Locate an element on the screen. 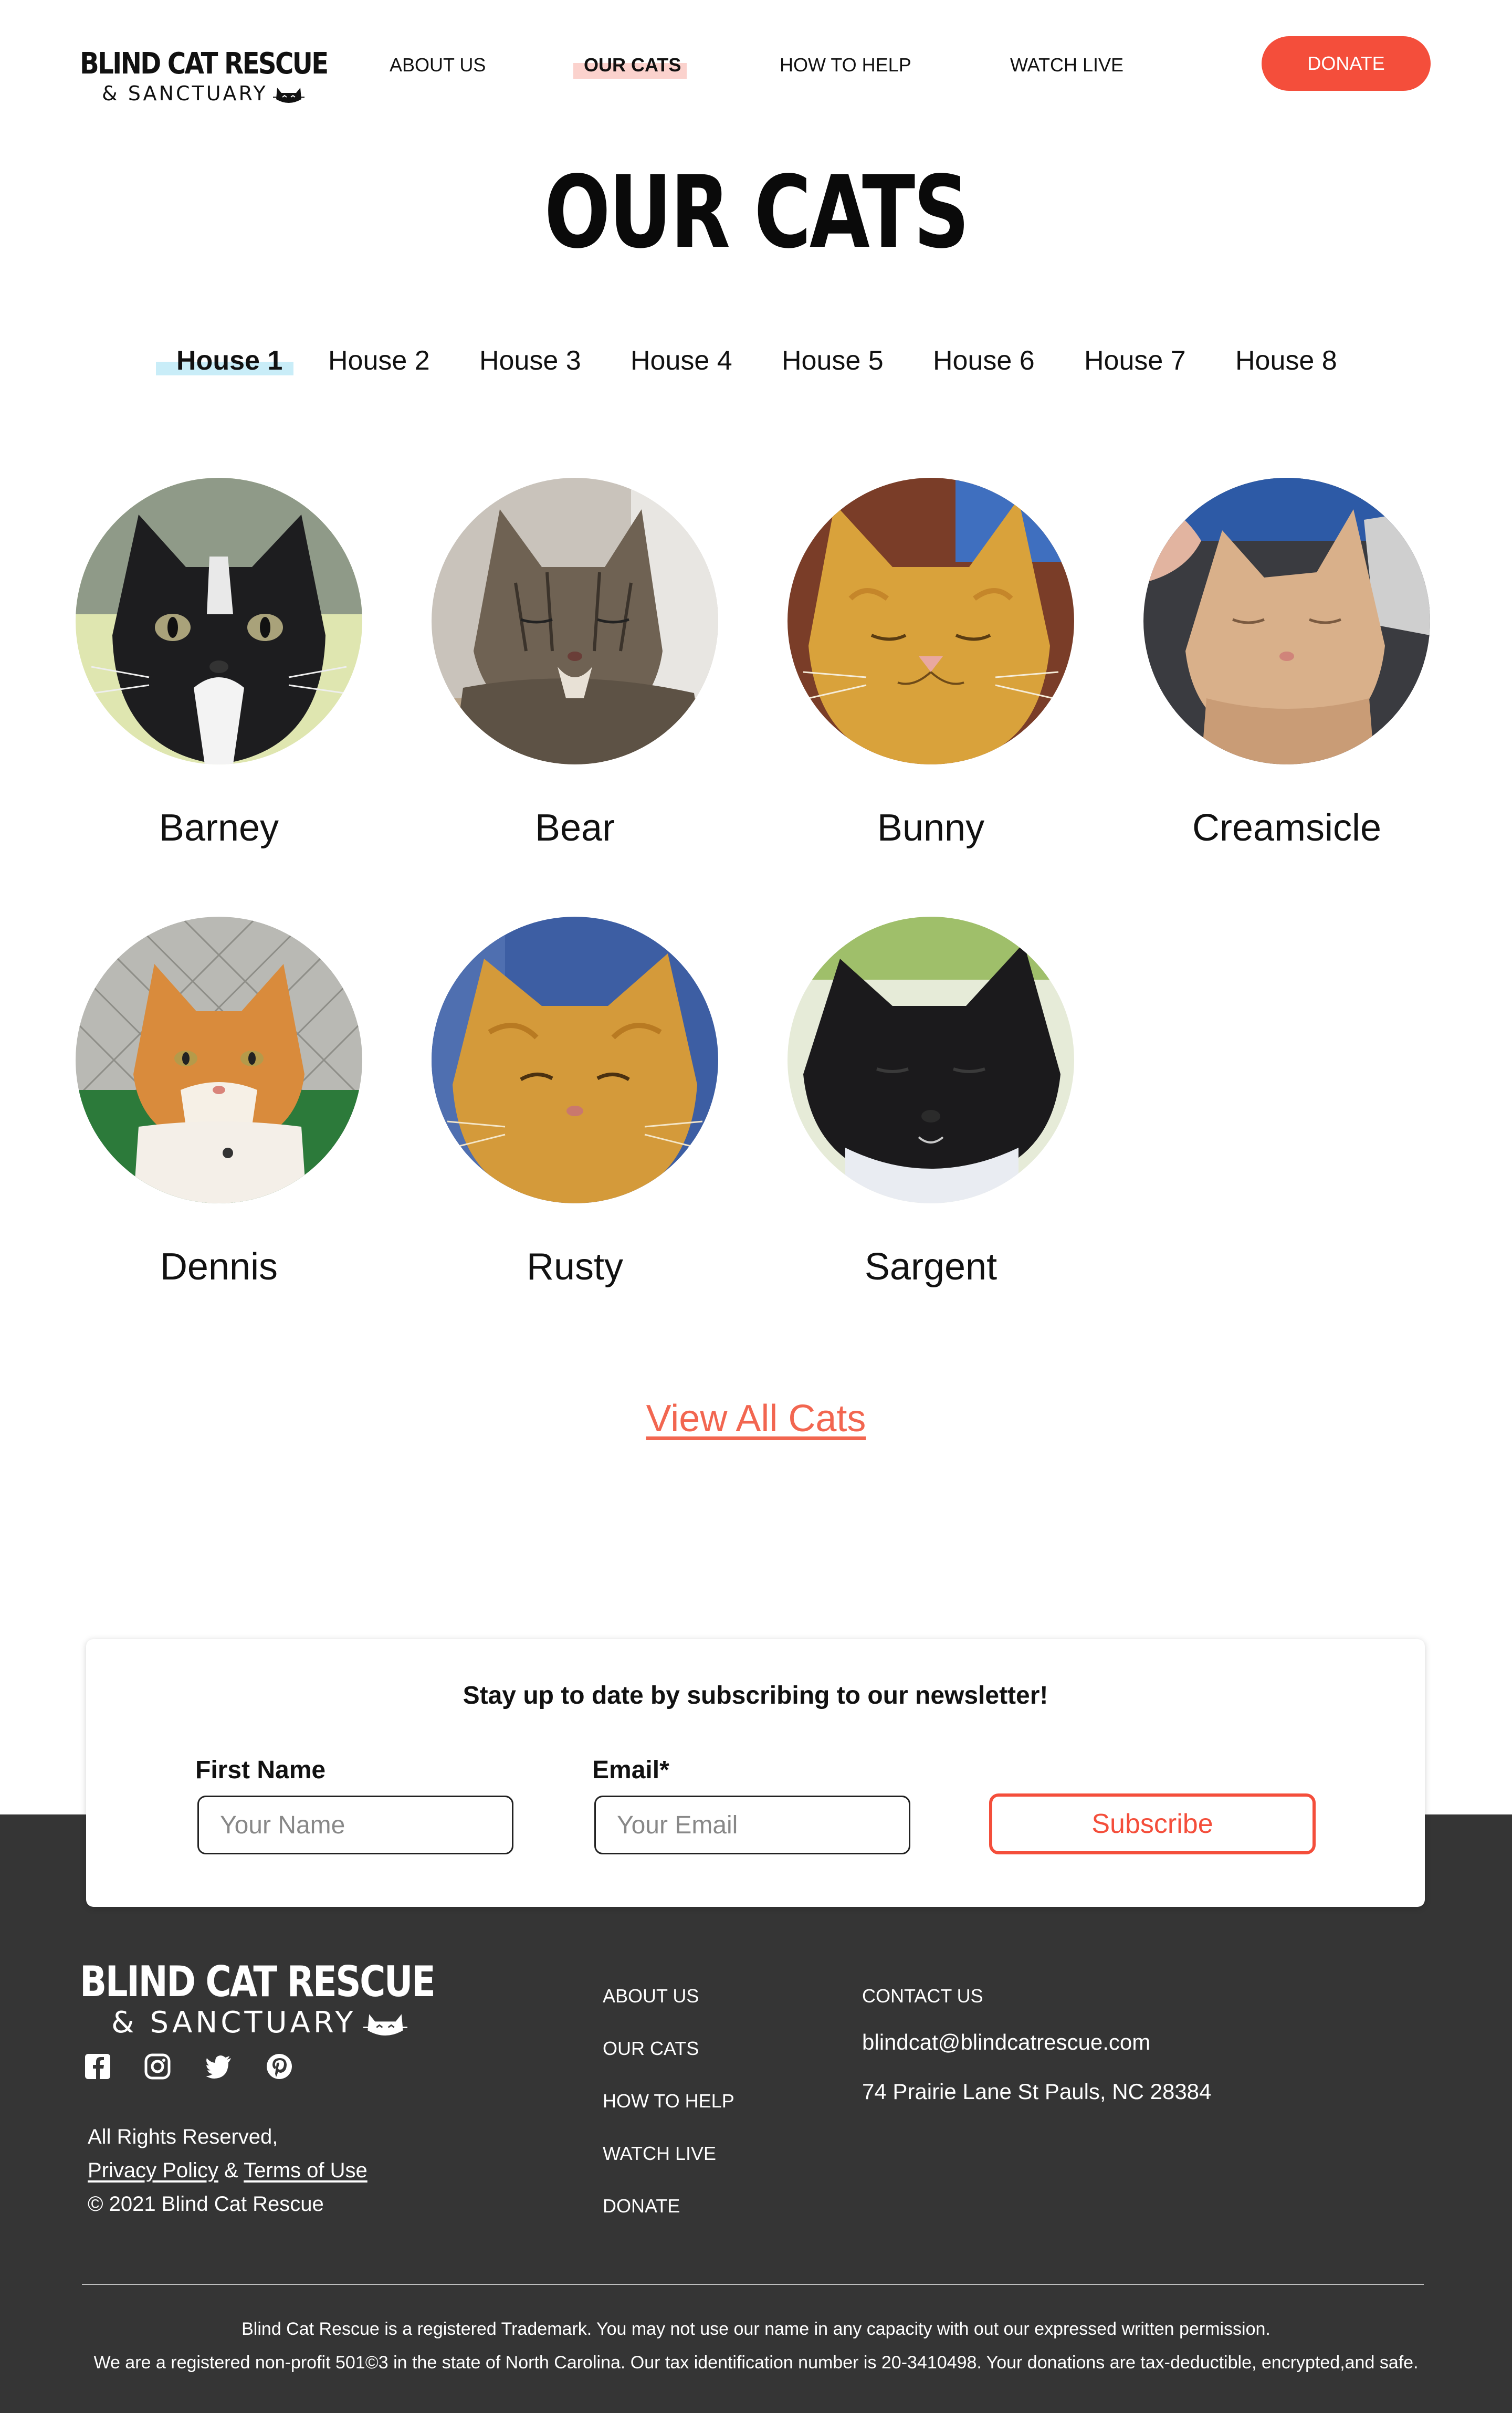  footer-logo: BLIND CAT RESCUE & SANCTUARY is located at coordinates (258, 1998).